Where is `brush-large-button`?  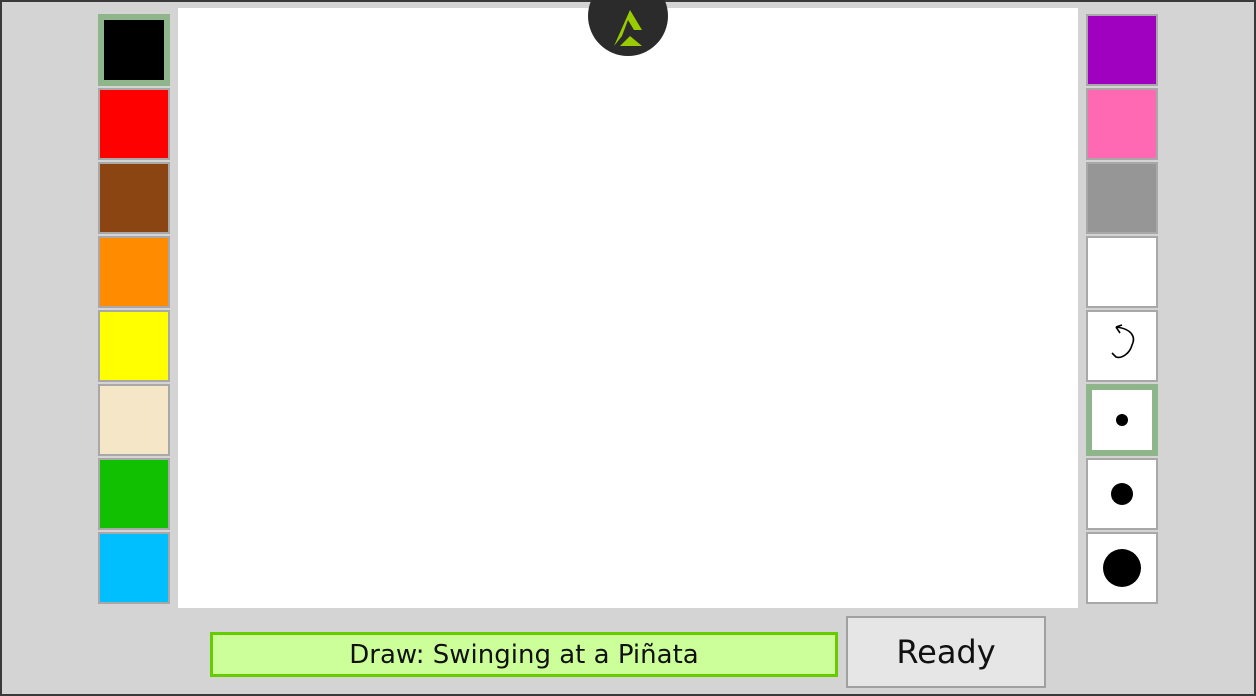 brush-large-button is located at coordinates (1122, 568).